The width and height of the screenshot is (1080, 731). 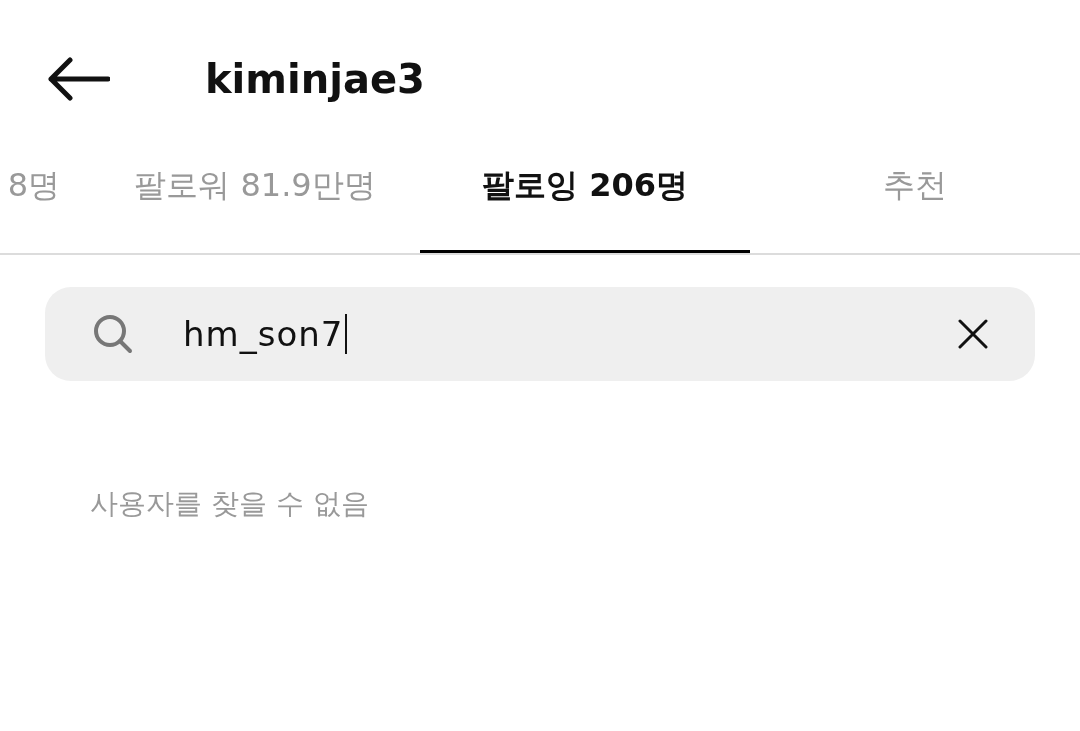 What do you see at coordinates (540, 334) in the screenshot?
I see `search-field: hm_son7` at bounding box center [540, 334].